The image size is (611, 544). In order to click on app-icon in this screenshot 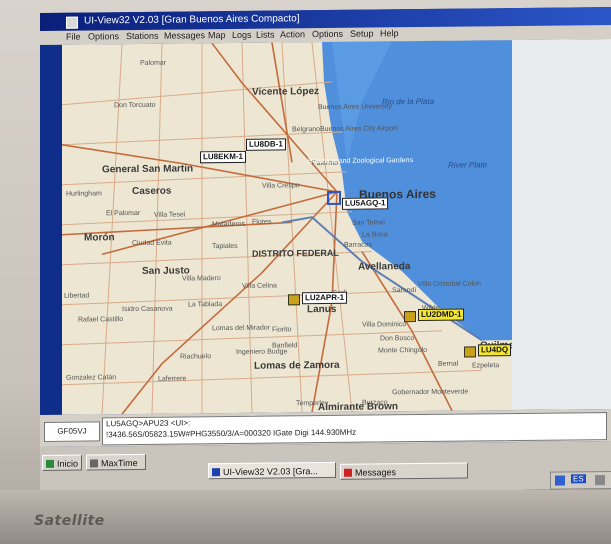, I will do `click(72, 22)`.